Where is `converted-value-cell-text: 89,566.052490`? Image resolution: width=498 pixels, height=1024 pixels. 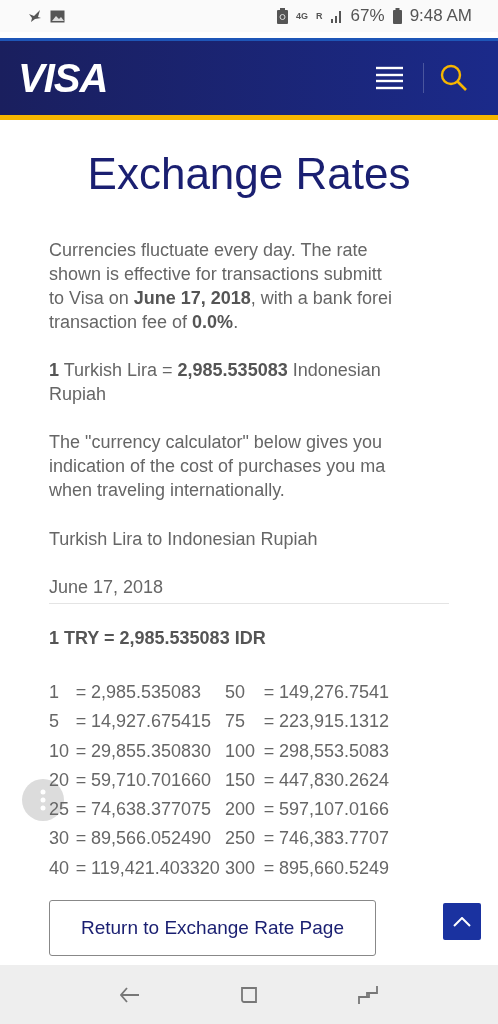 converted-value-cell-text: 89,566.052490 is located at coordinates (152, 839).